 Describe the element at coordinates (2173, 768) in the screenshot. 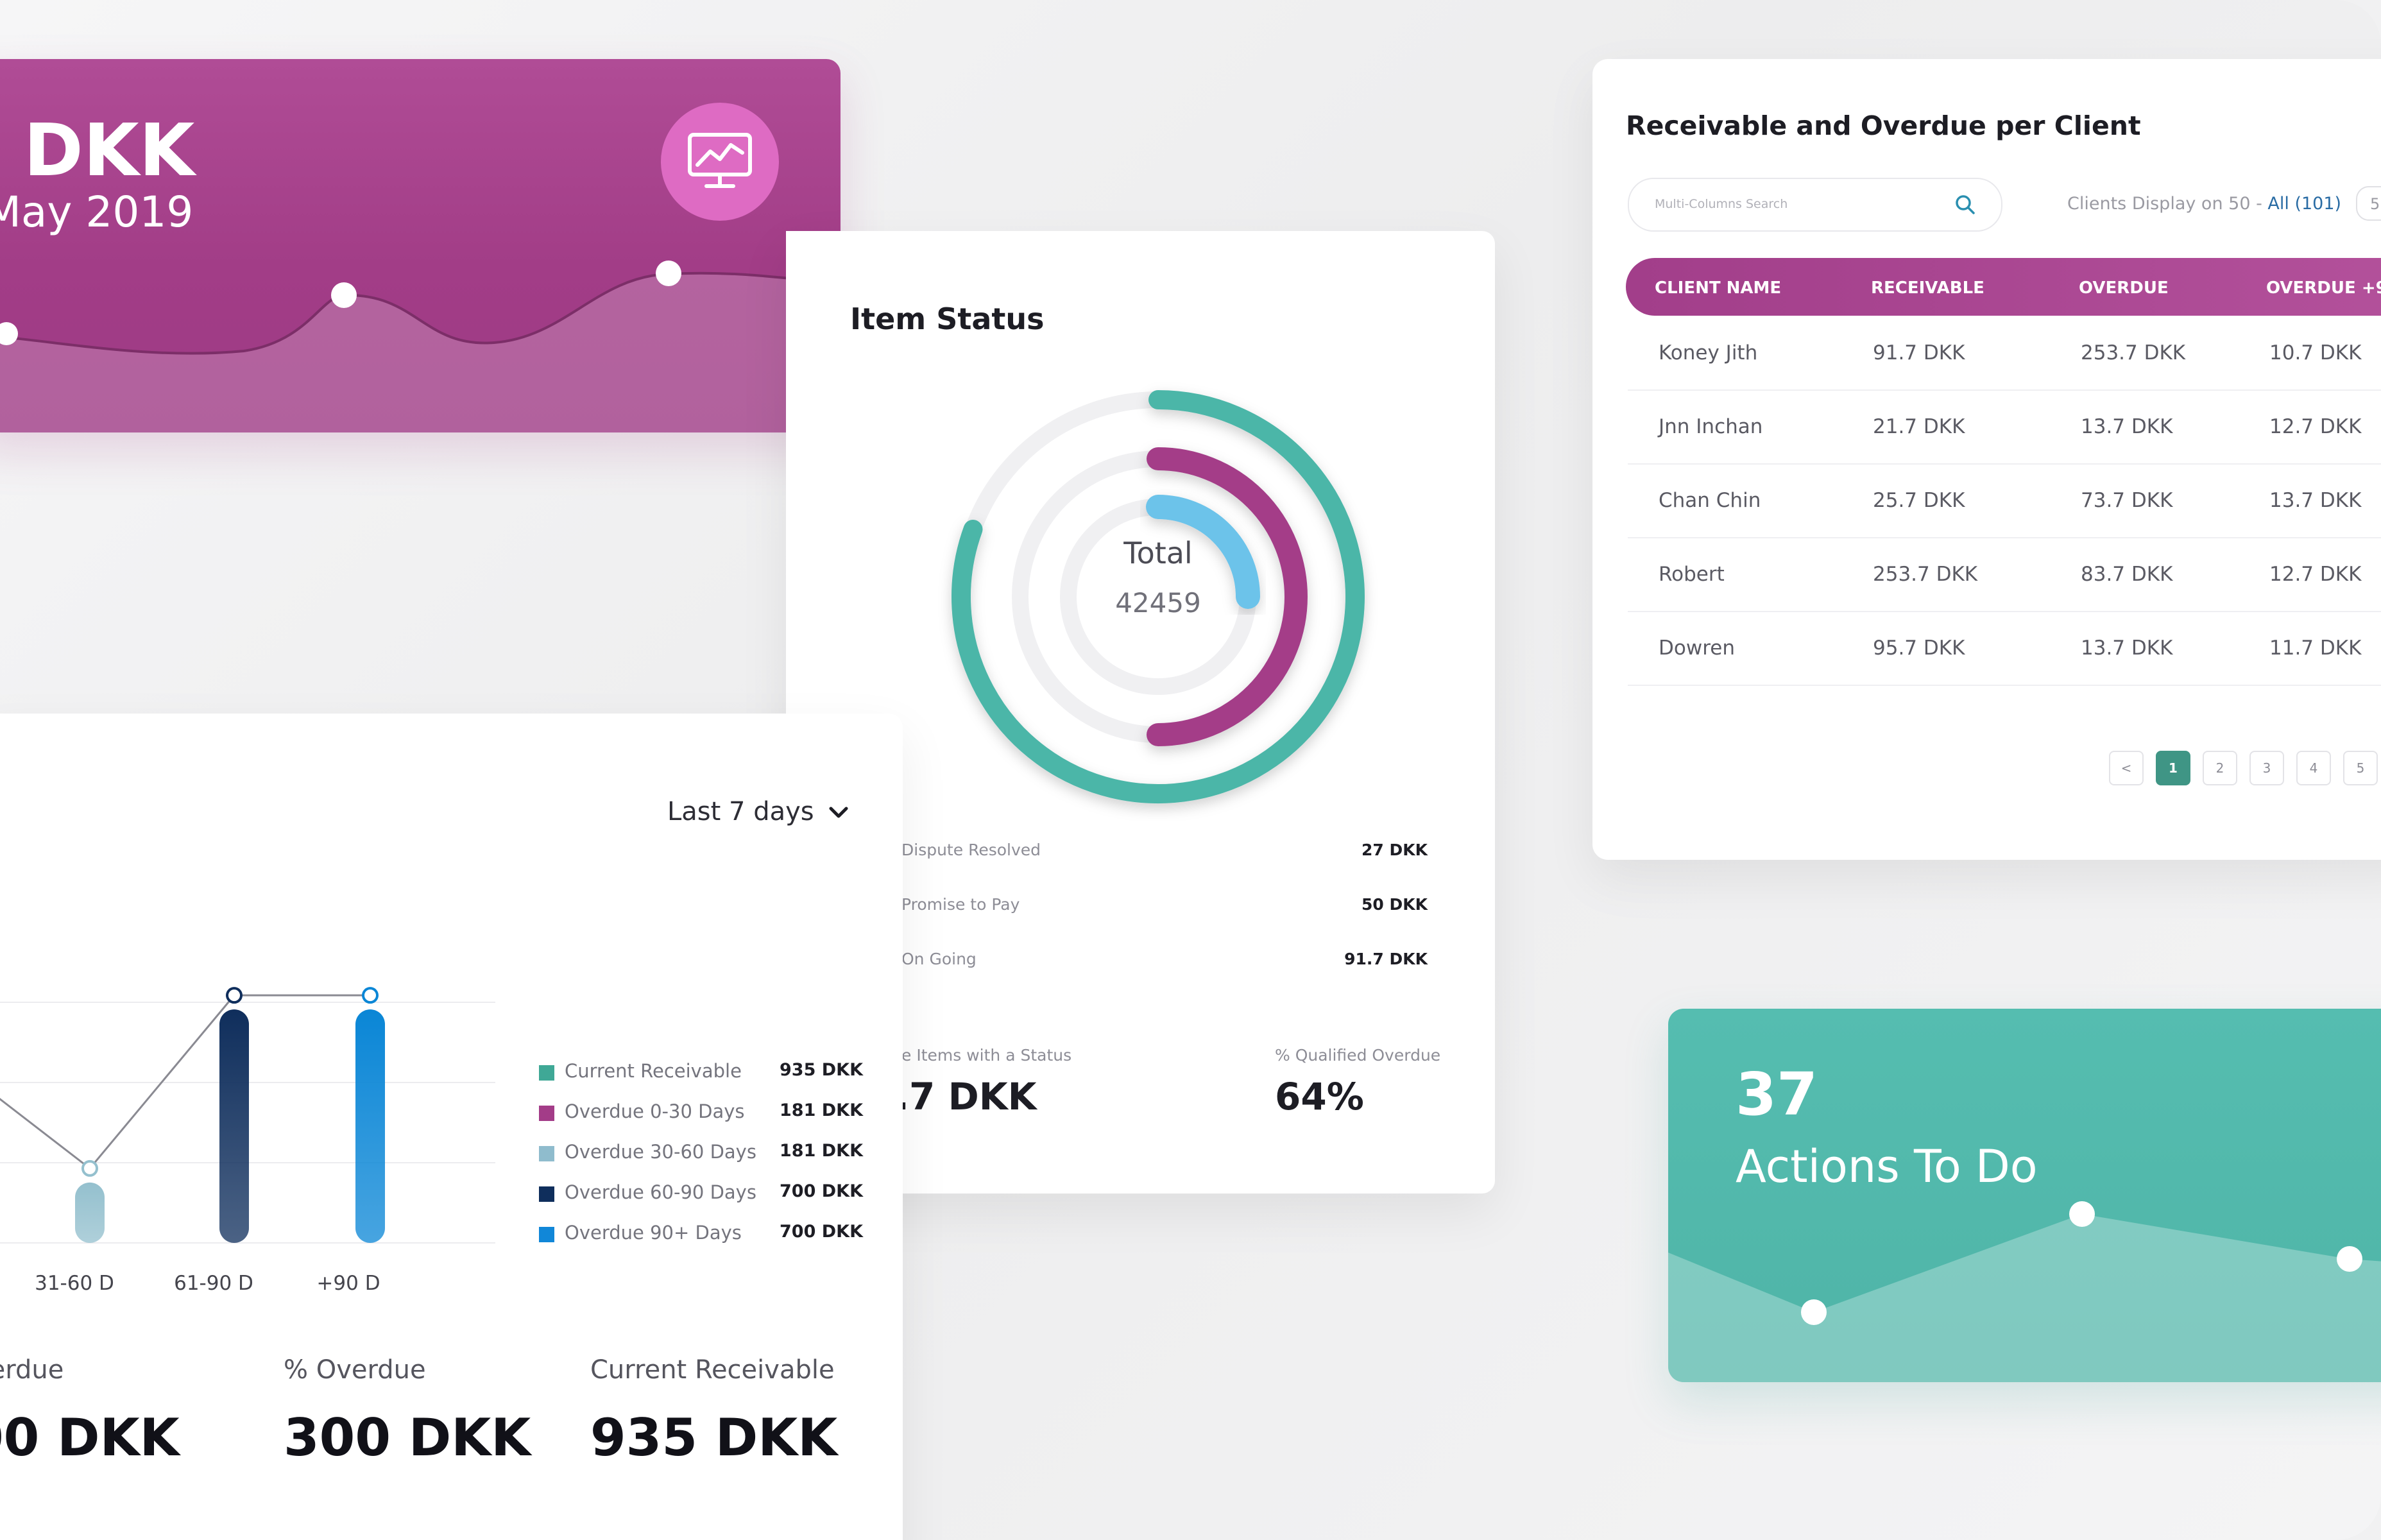

I see `pagination-page-1: 1` at that location.